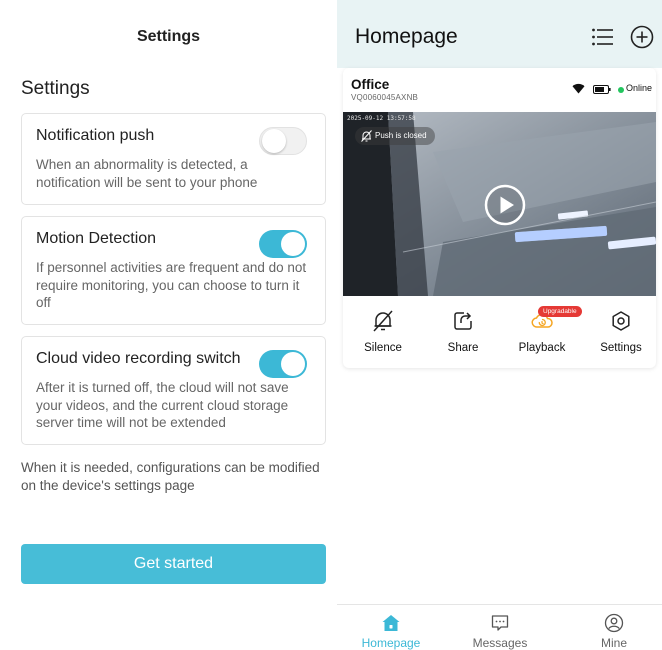 The width and height of the screenshot is (662, 650). What do you see at coordinates (642, 37) in the screenshot?
I see `plus-circle-icon` at bounding box center [642, 37].